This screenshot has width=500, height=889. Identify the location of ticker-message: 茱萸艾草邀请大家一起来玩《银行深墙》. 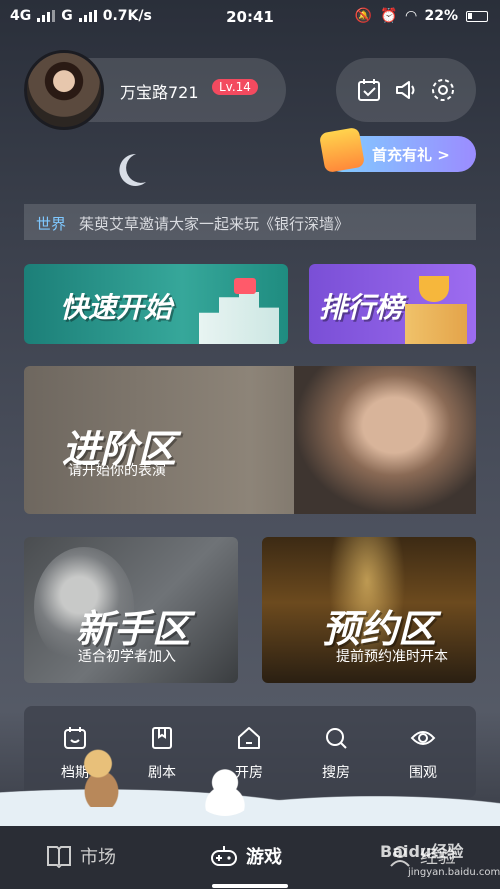
(214, 224).